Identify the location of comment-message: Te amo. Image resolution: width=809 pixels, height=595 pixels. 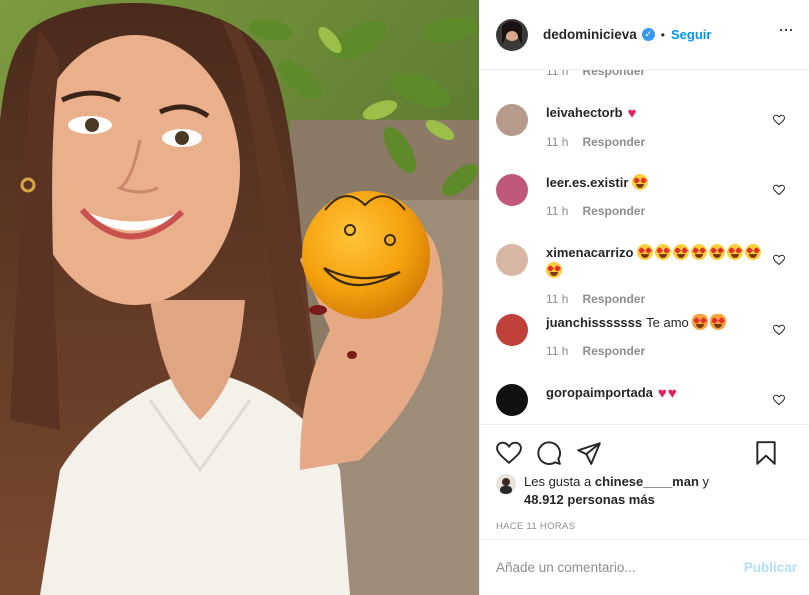
(667, 322).